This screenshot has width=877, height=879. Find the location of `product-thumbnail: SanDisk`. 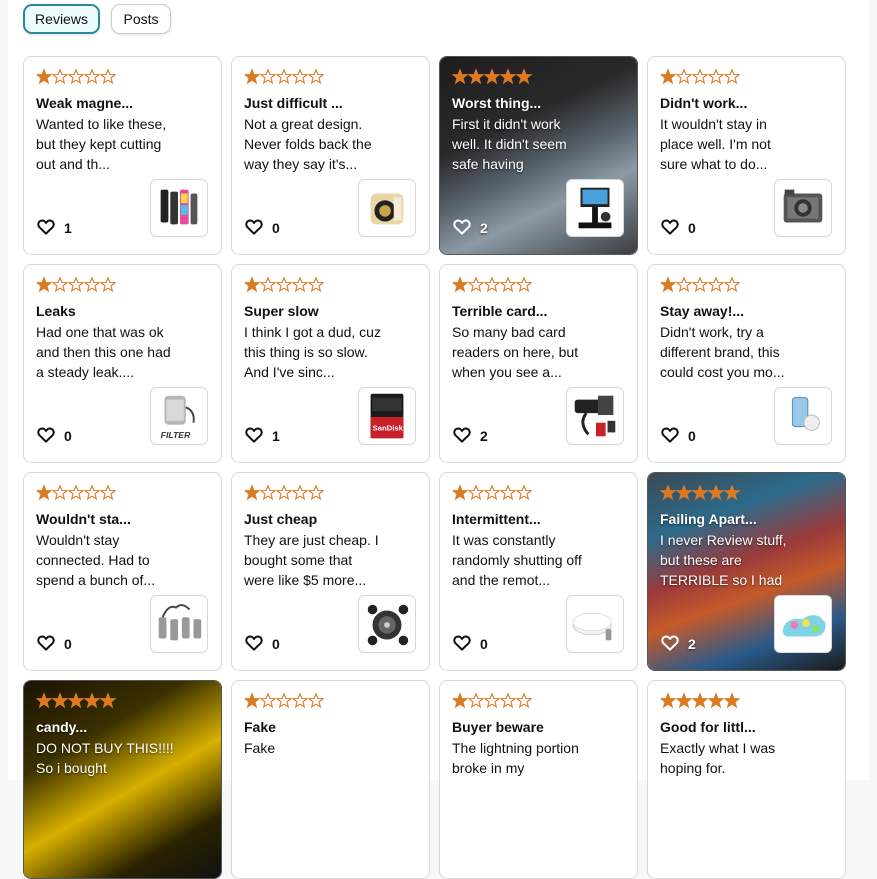

product-thumbnail: SanDisk is located at coordinates (387, 416).